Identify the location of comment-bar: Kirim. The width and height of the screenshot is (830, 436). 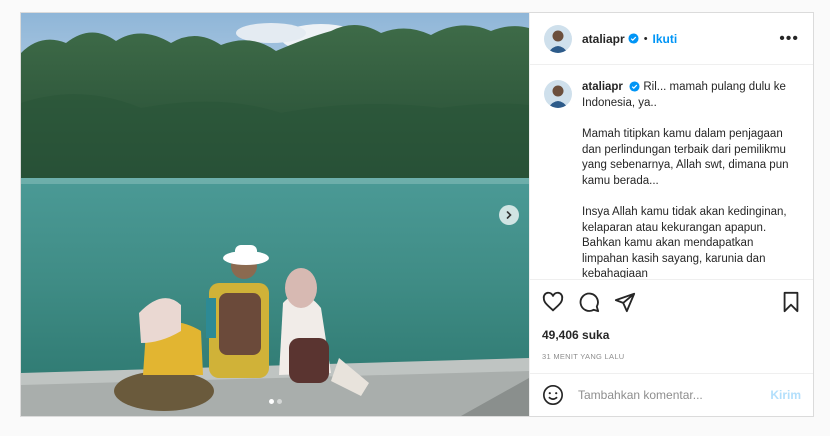
(671, 394).